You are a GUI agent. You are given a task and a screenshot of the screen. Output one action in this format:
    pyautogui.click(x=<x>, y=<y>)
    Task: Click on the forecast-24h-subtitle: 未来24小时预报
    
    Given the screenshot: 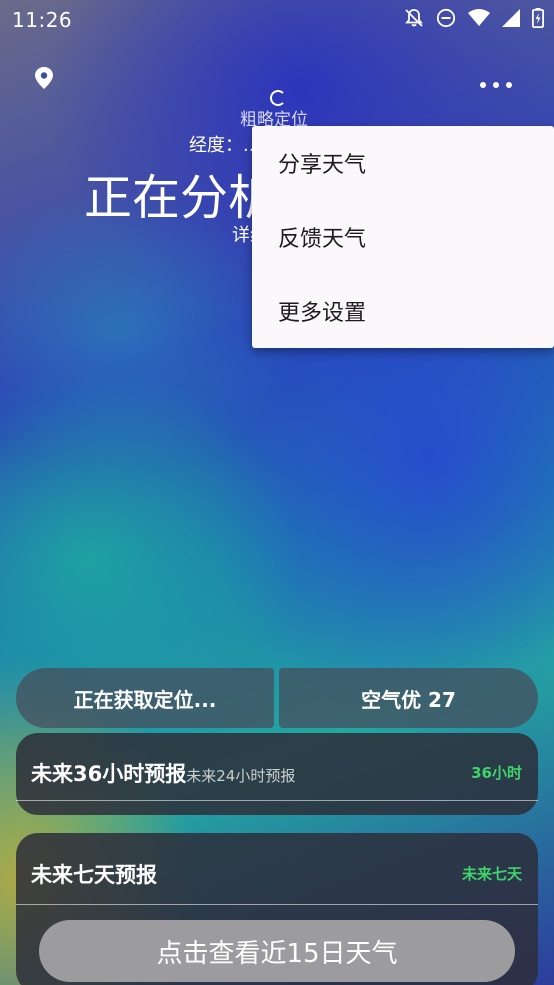 What is the action you would take?
    pyautogui.click(x=241, y=776)
    